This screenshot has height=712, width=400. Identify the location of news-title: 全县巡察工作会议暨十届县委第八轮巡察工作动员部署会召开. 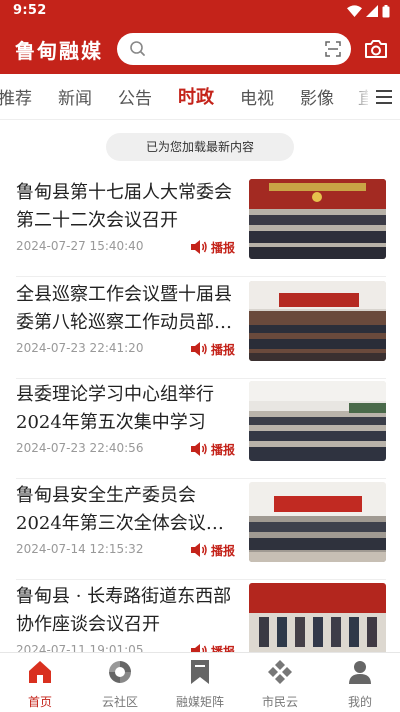
(128, 309).